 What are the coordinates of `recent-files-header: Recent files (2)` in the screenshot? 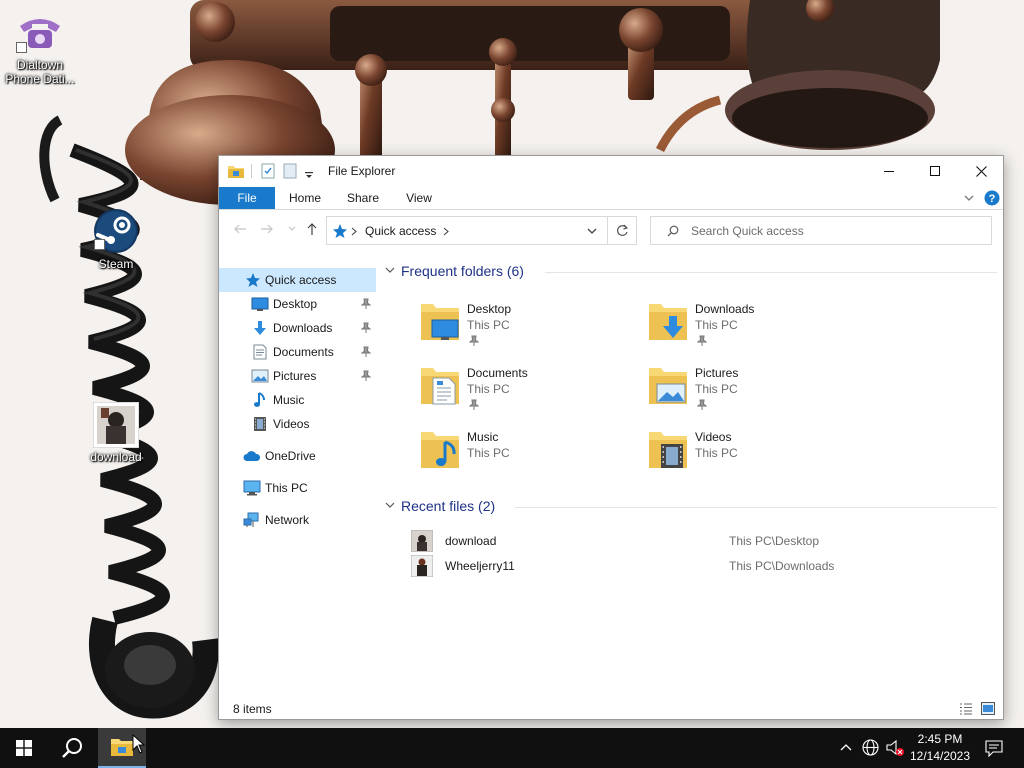 It's located at (691, 507).